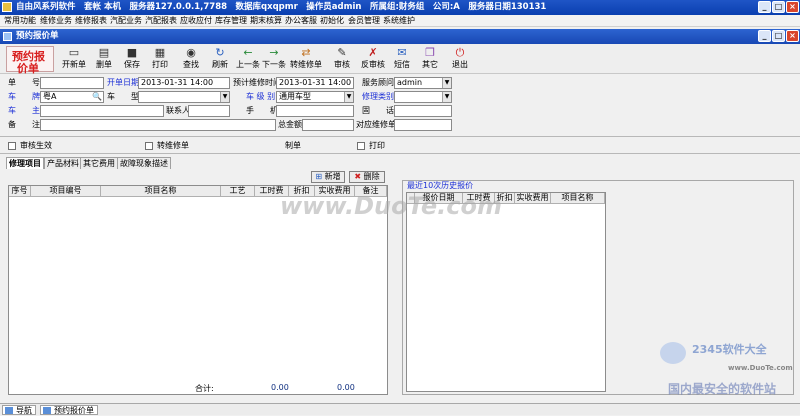 The width and height of the screenshot is (800, 416). Describe the element at coordinates (9, 410) in the screenshot. I see `nav-icon` at that location.